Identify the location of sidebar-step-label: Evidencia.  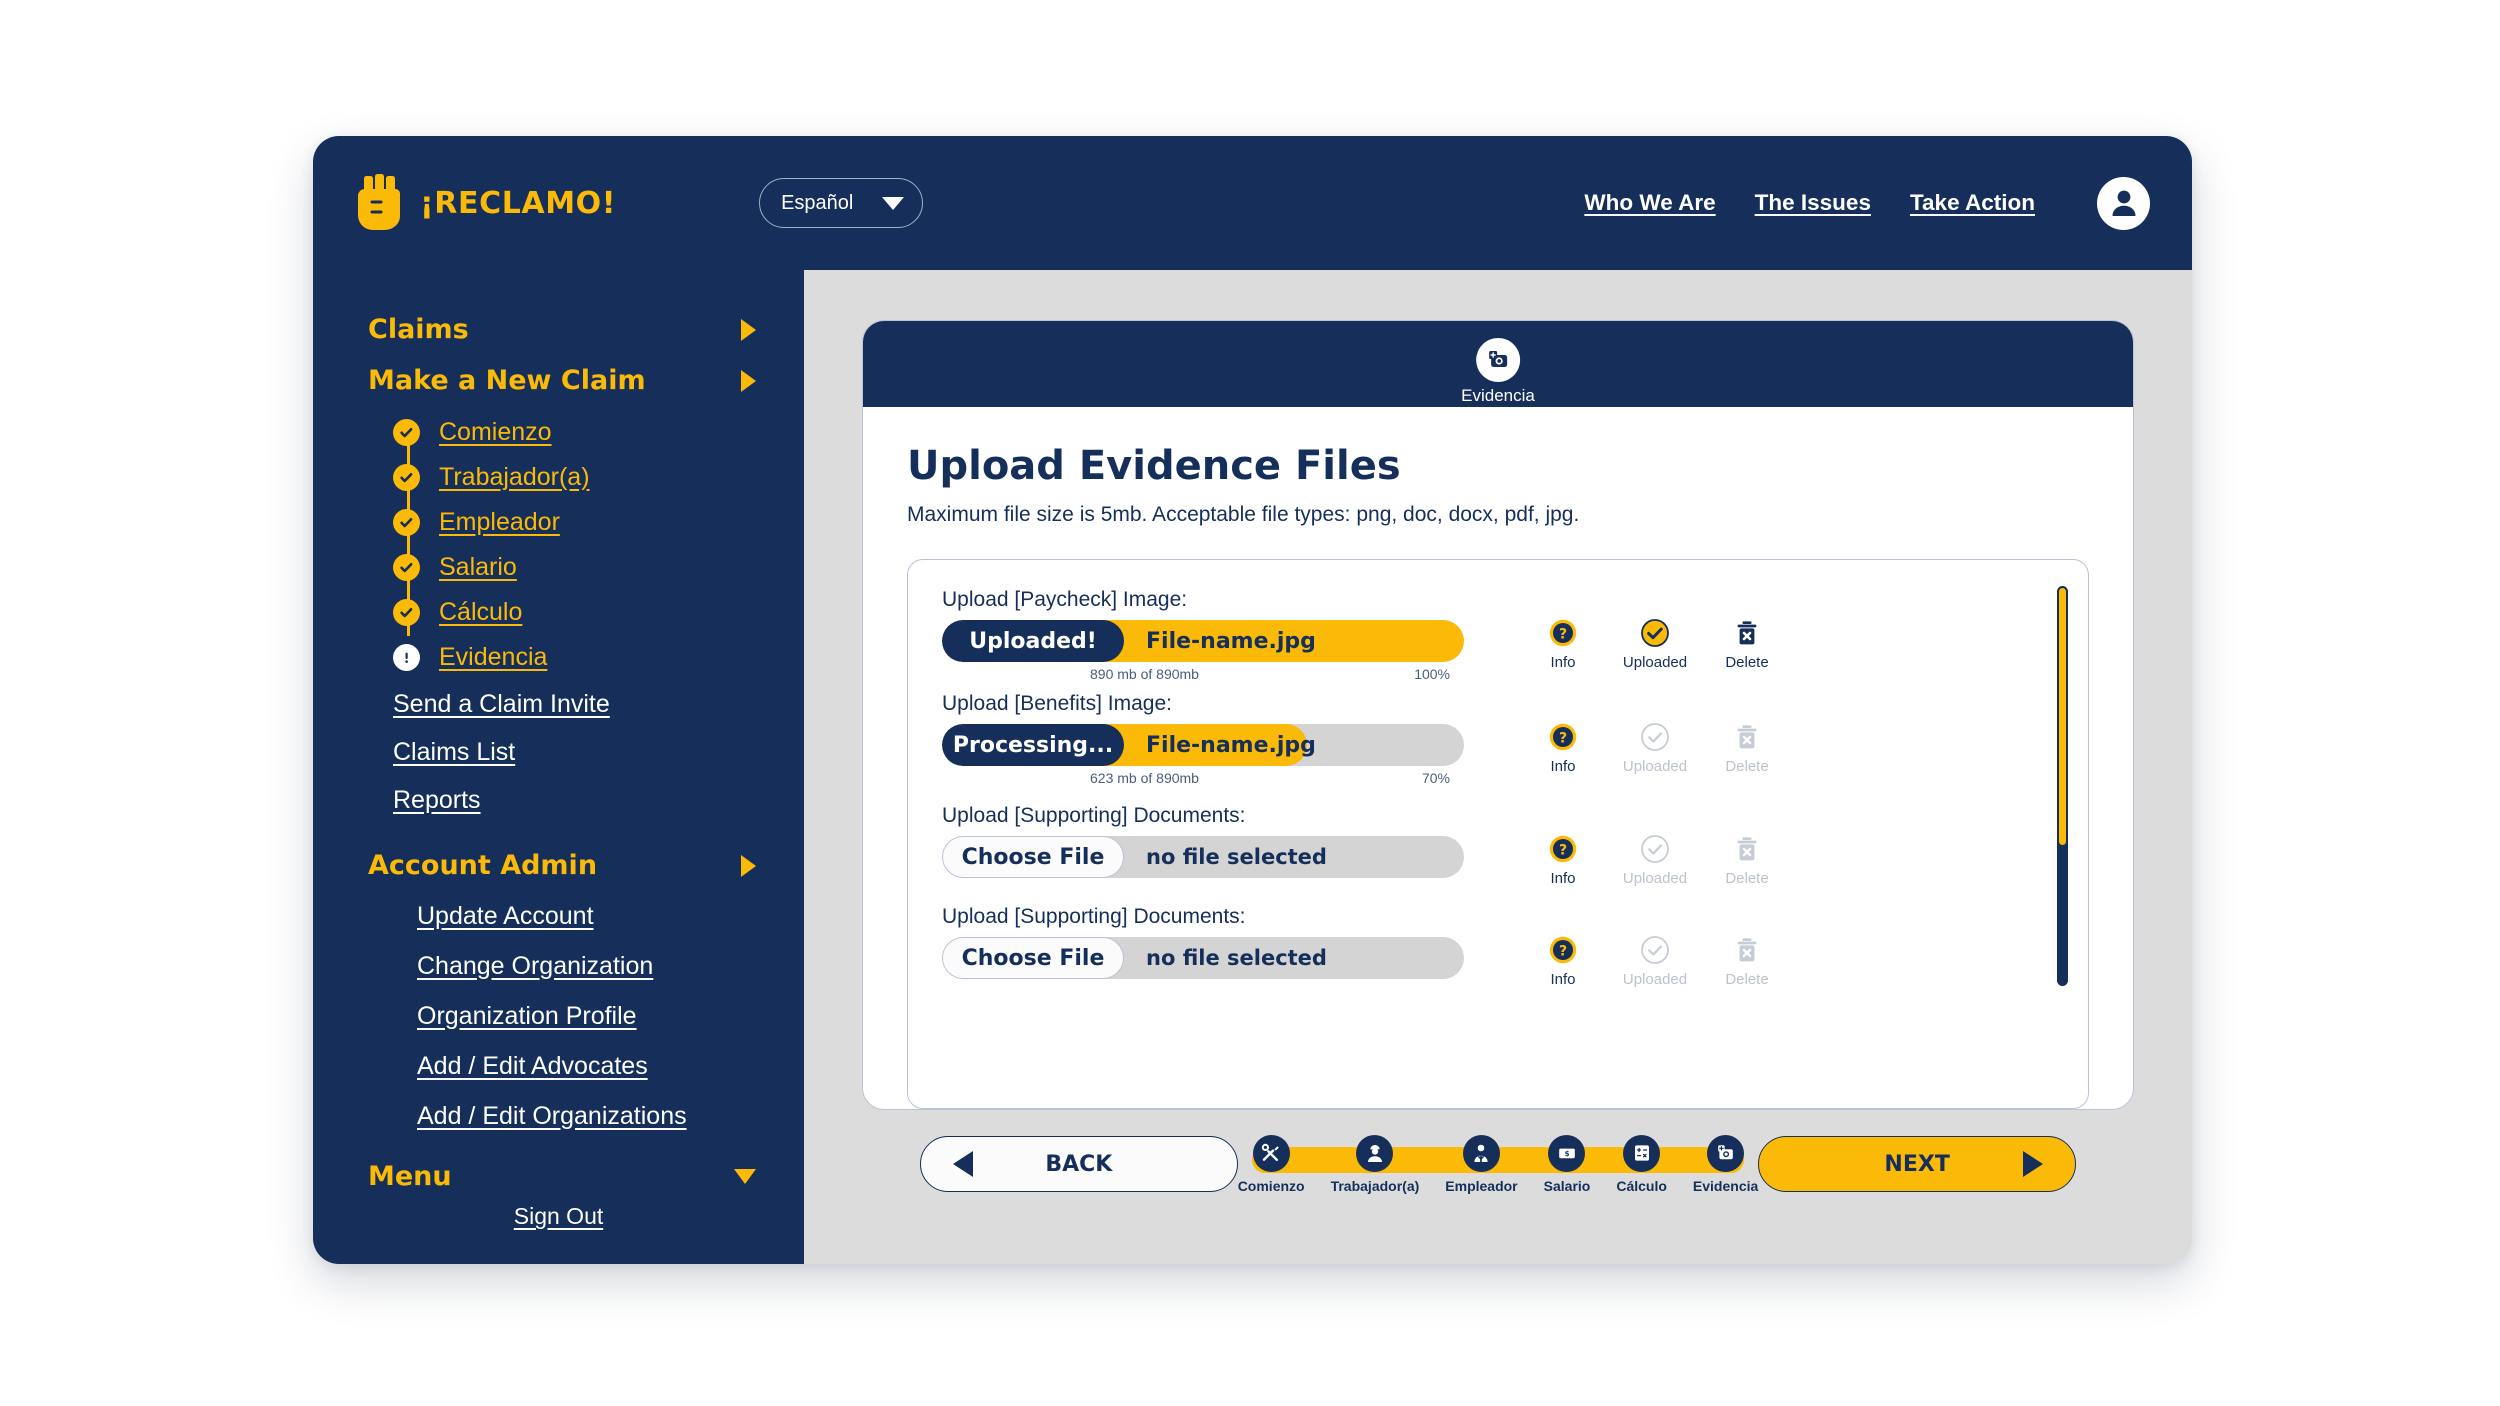
(493, 657).